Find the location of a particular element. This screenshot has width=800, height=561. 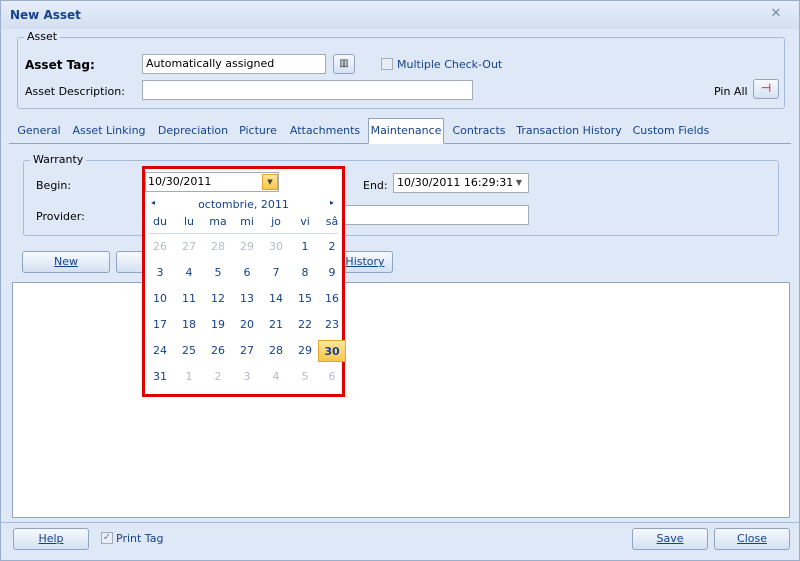

close-button-label: Close is located at coordinates (752, 538).